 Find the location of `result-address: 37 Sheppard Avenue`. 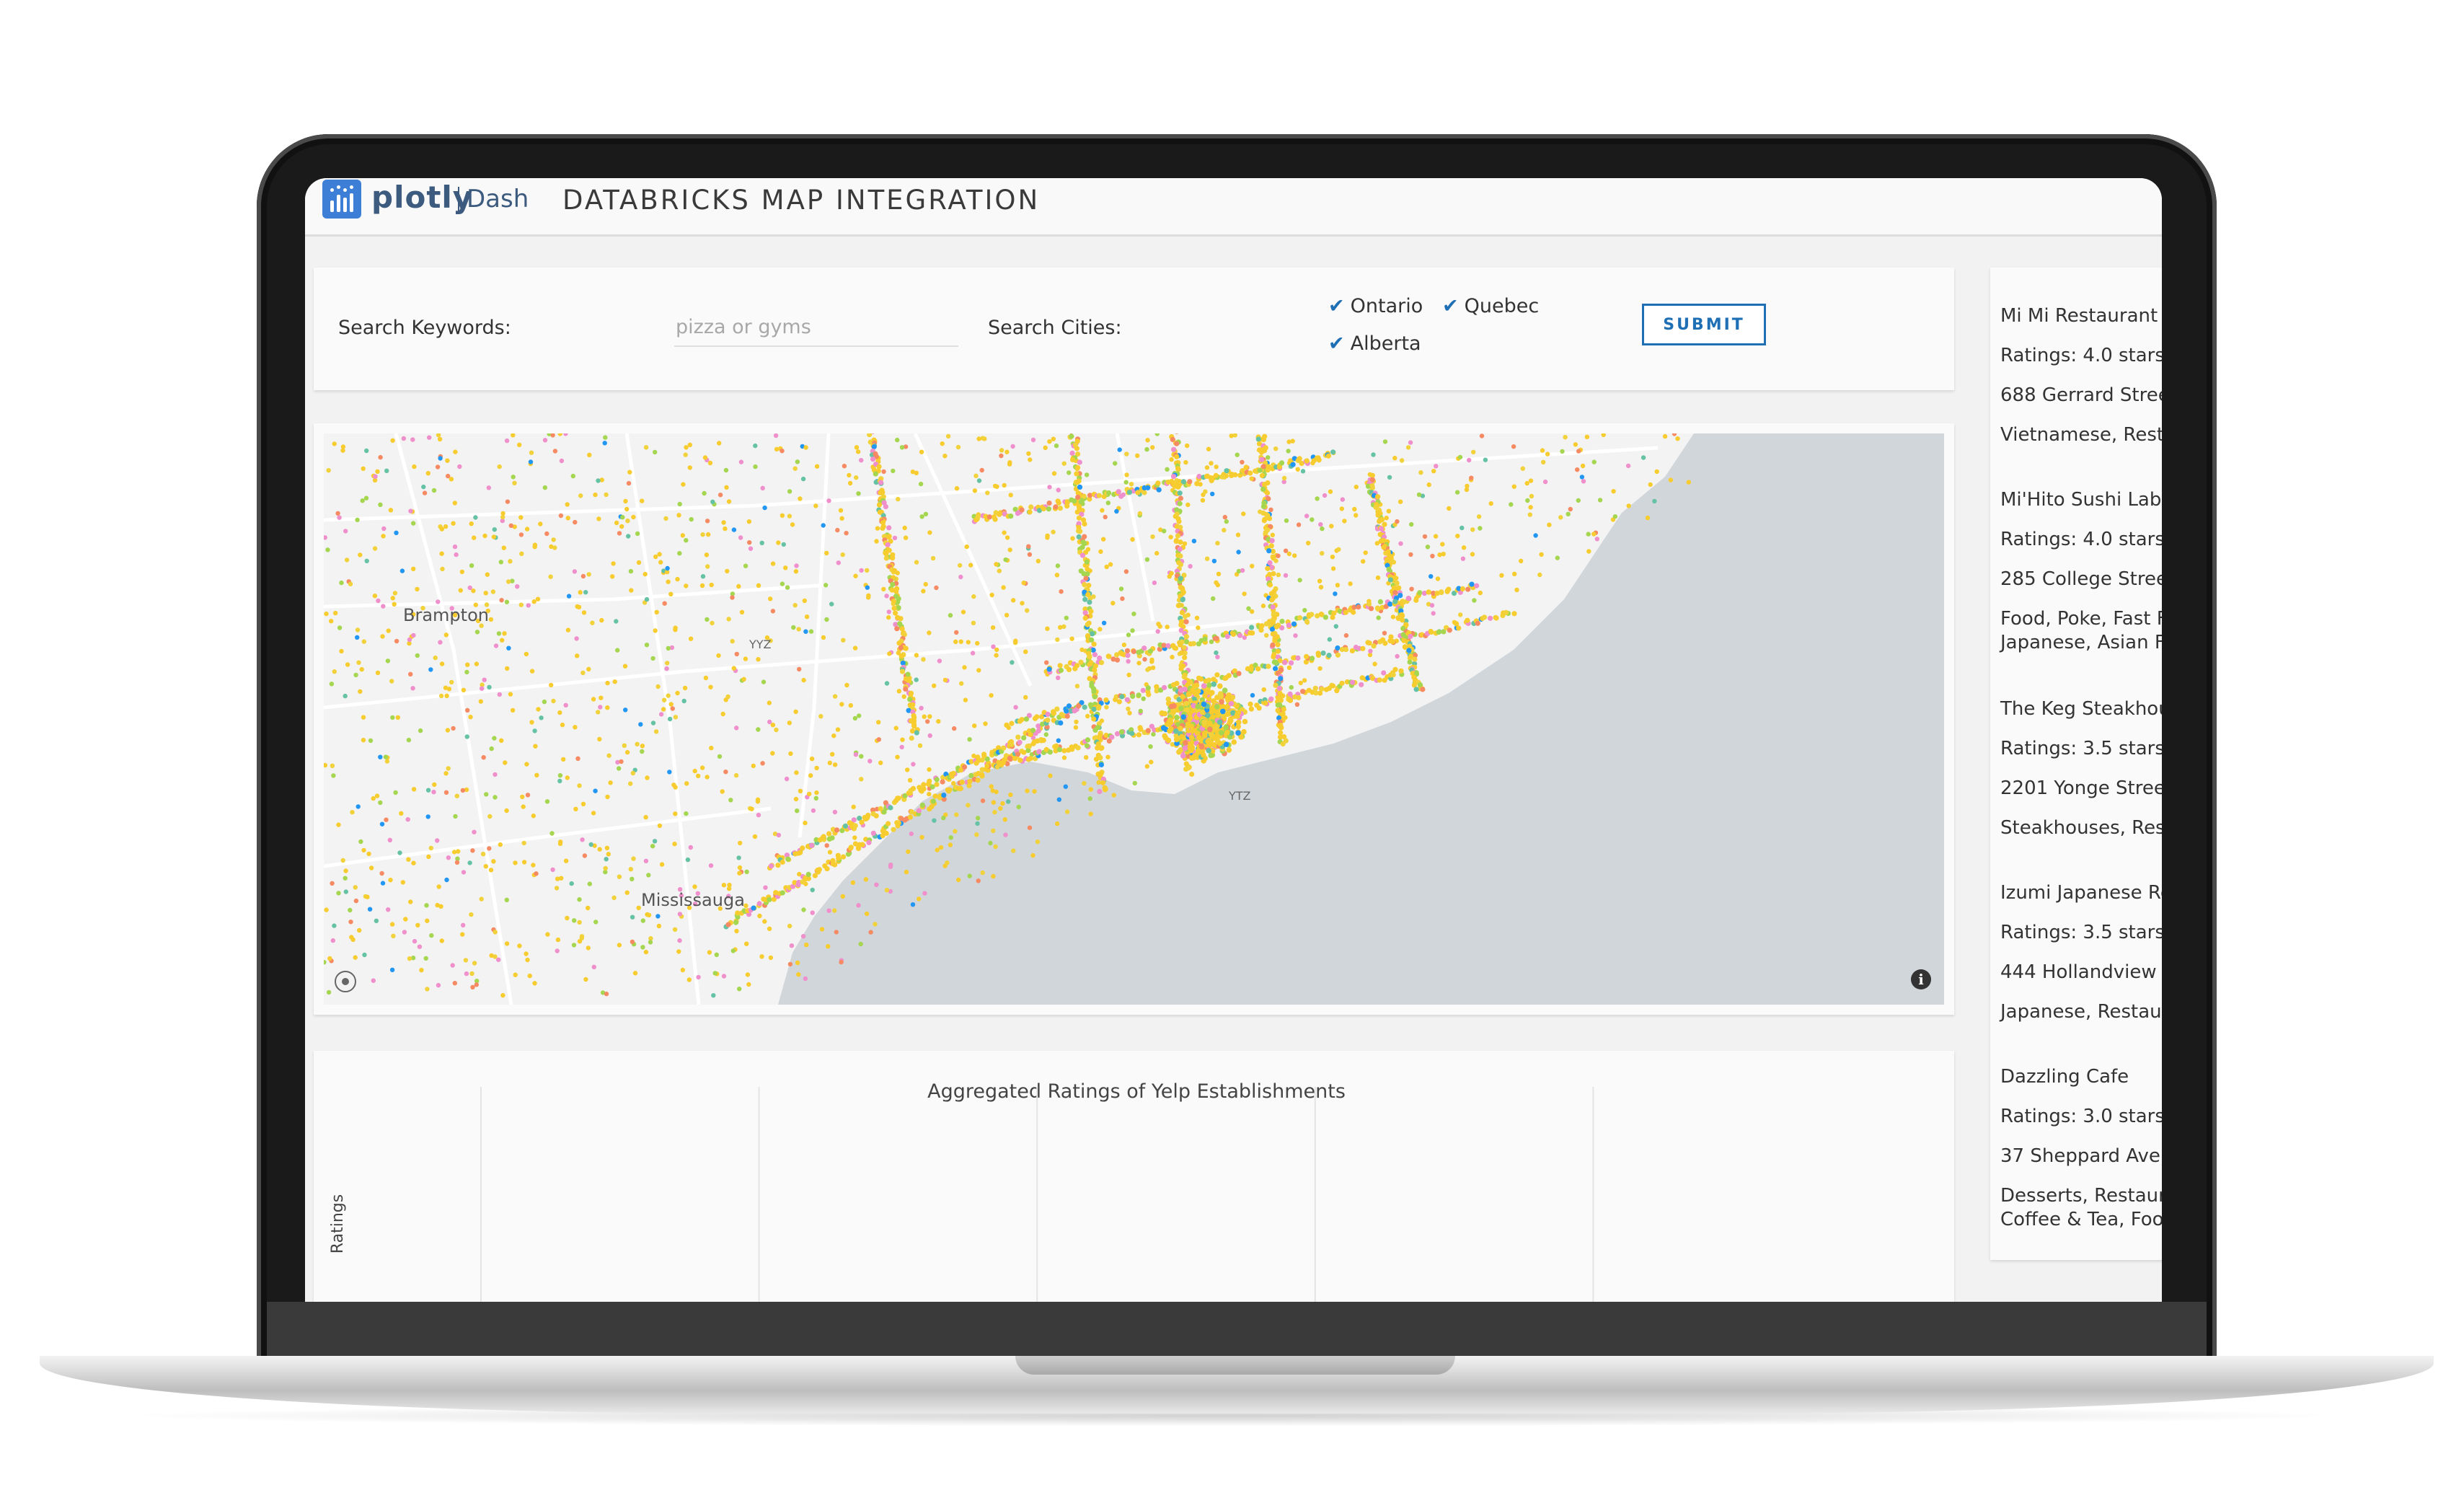

result-address: 37 Sheppard Avenue is located at coordinates (2081, 1156).